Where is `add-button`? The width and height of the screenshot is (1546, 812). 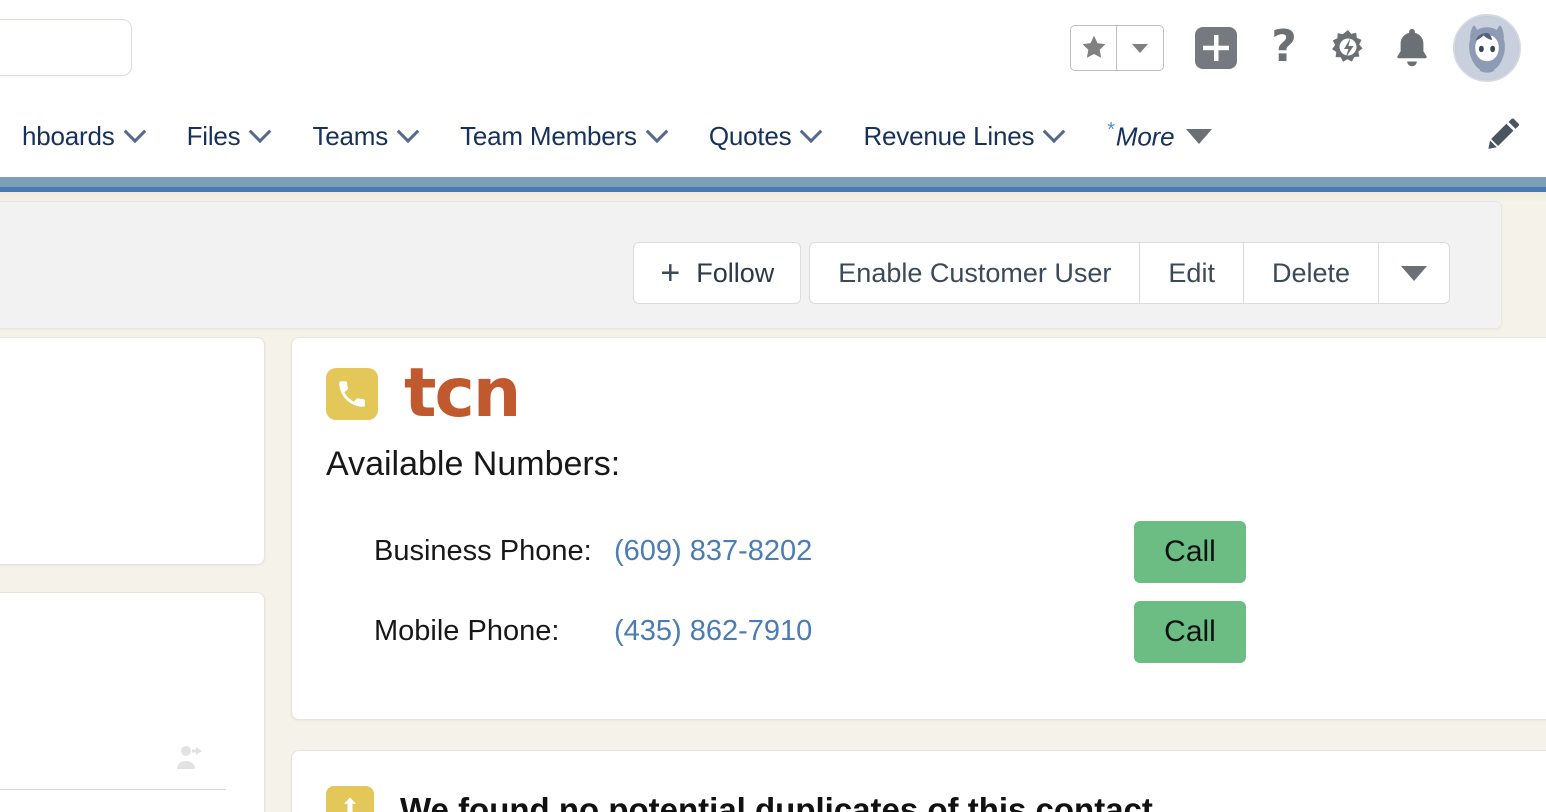
add-button is located at coordinates (1216, 47).